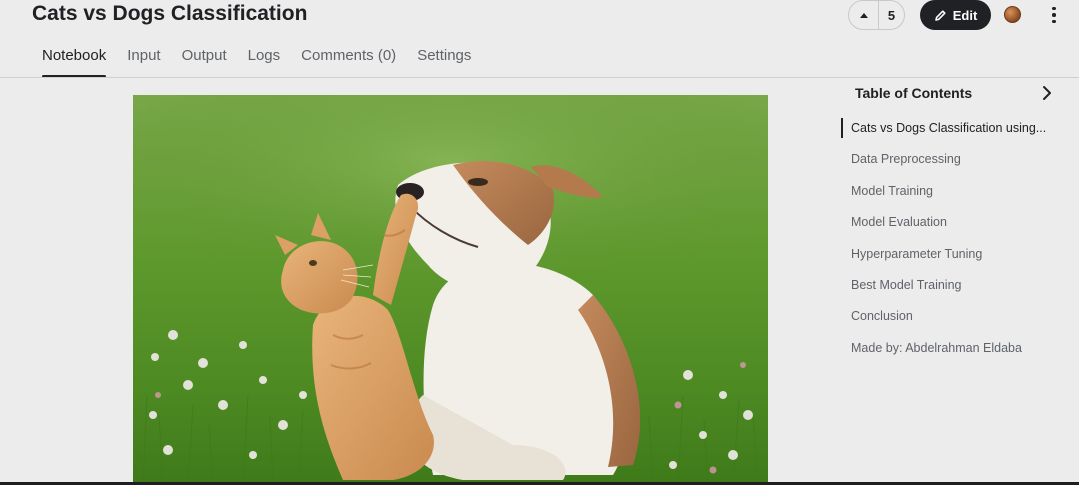  I want to click on toc-item-model-evaluation: Model Evaluation, so click(956, 225).